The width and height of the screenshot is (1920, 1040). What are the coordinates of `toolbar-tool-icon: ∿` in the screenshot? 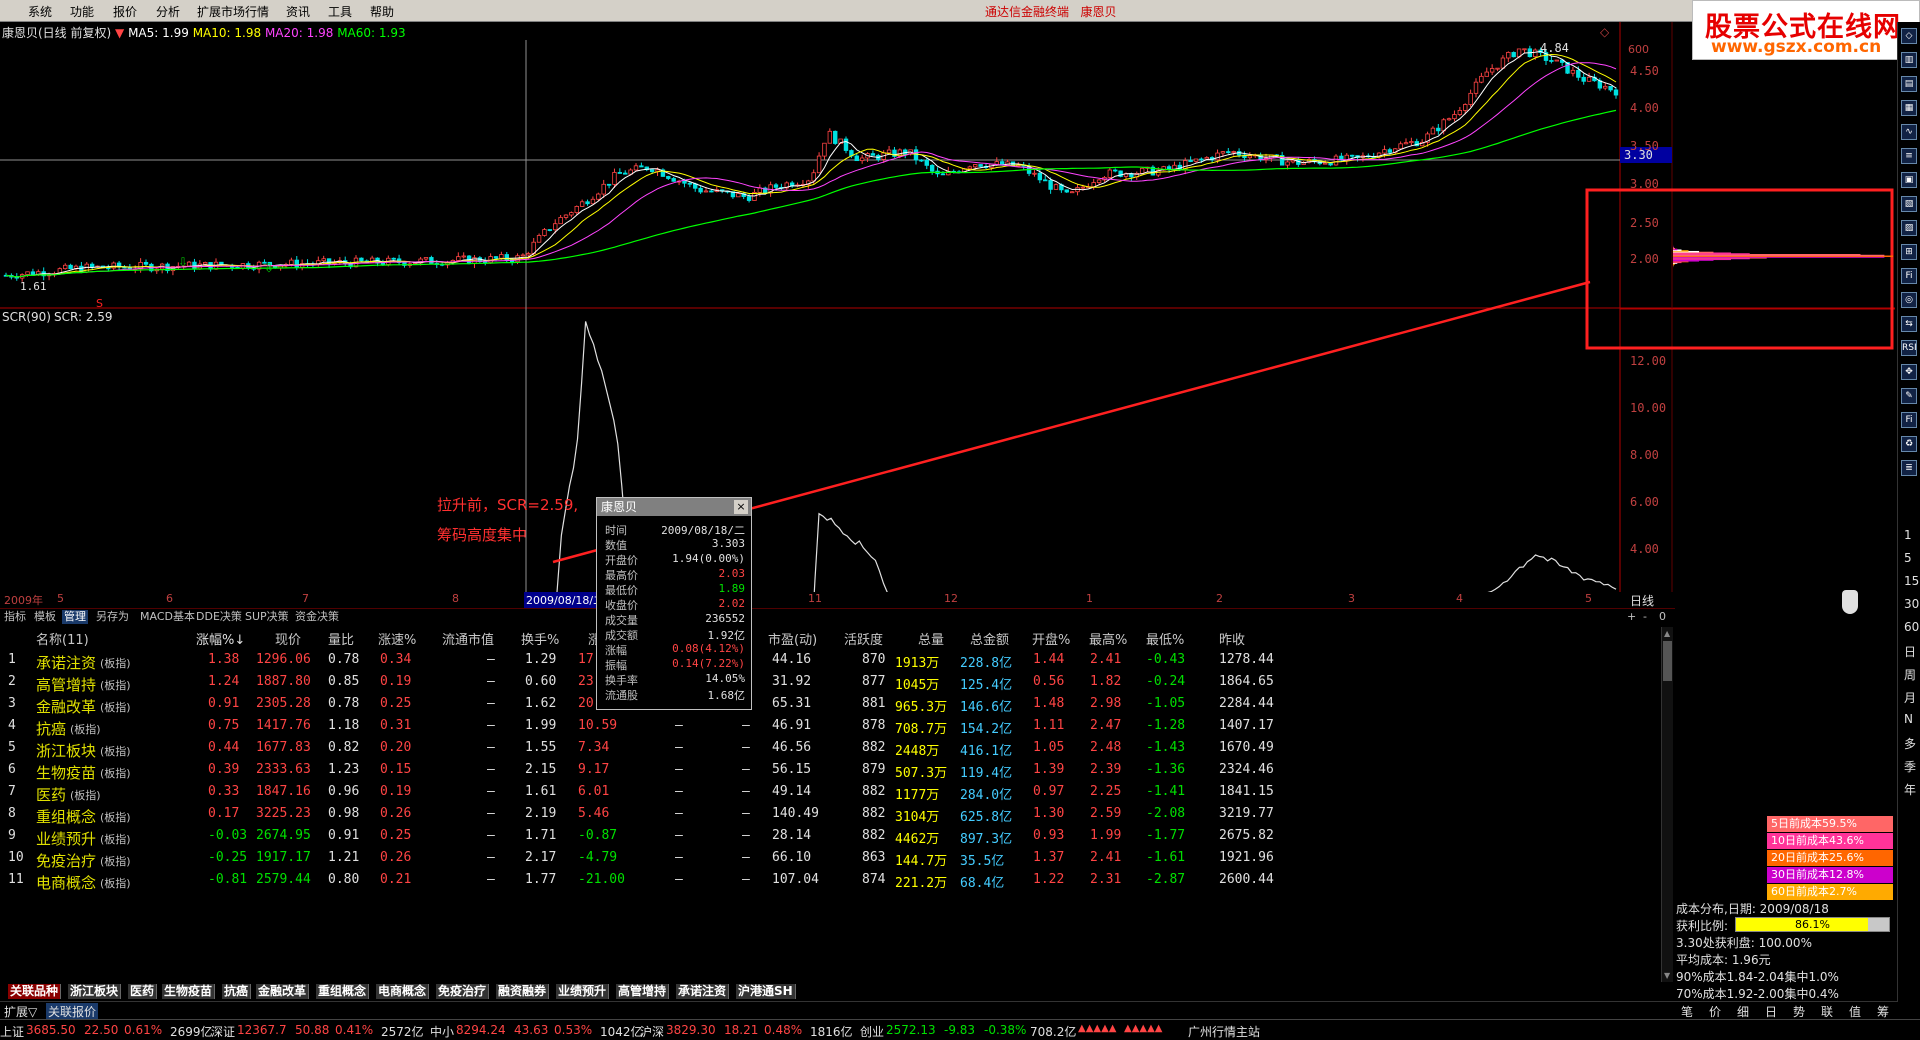 It's located at (1909, 132).